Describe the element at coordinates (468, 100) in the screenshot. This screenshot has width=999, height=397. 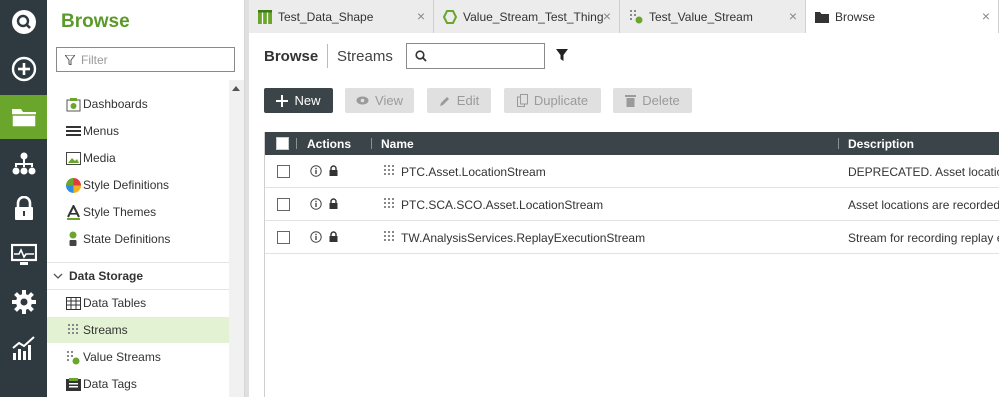
I see `edit-button-label: Edit` at that location.